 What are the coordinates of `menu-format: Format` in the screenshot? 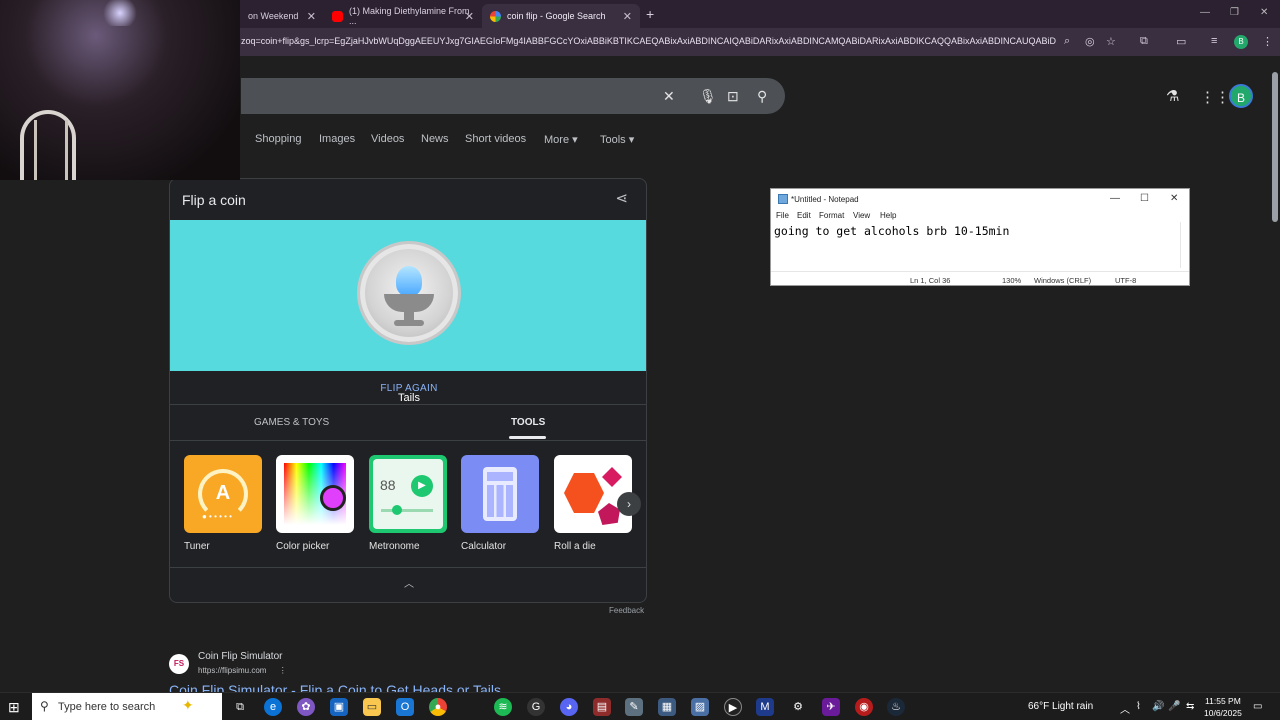 It's located at (831, 215).